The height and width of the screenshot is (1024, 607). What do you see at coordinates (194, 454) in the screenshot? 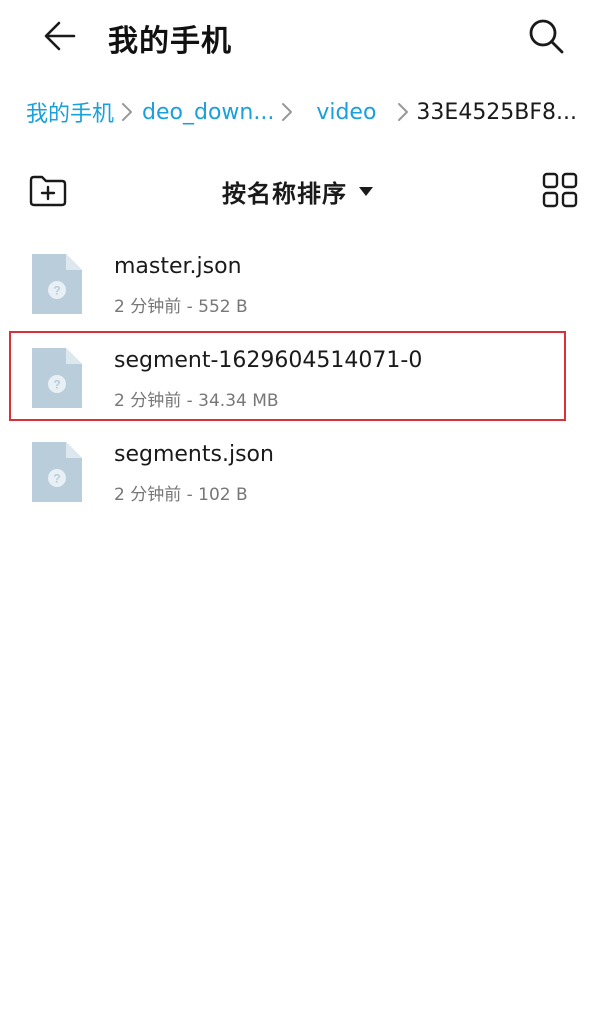
I see `file-name: segments.json` at bounding box center [194, 454].